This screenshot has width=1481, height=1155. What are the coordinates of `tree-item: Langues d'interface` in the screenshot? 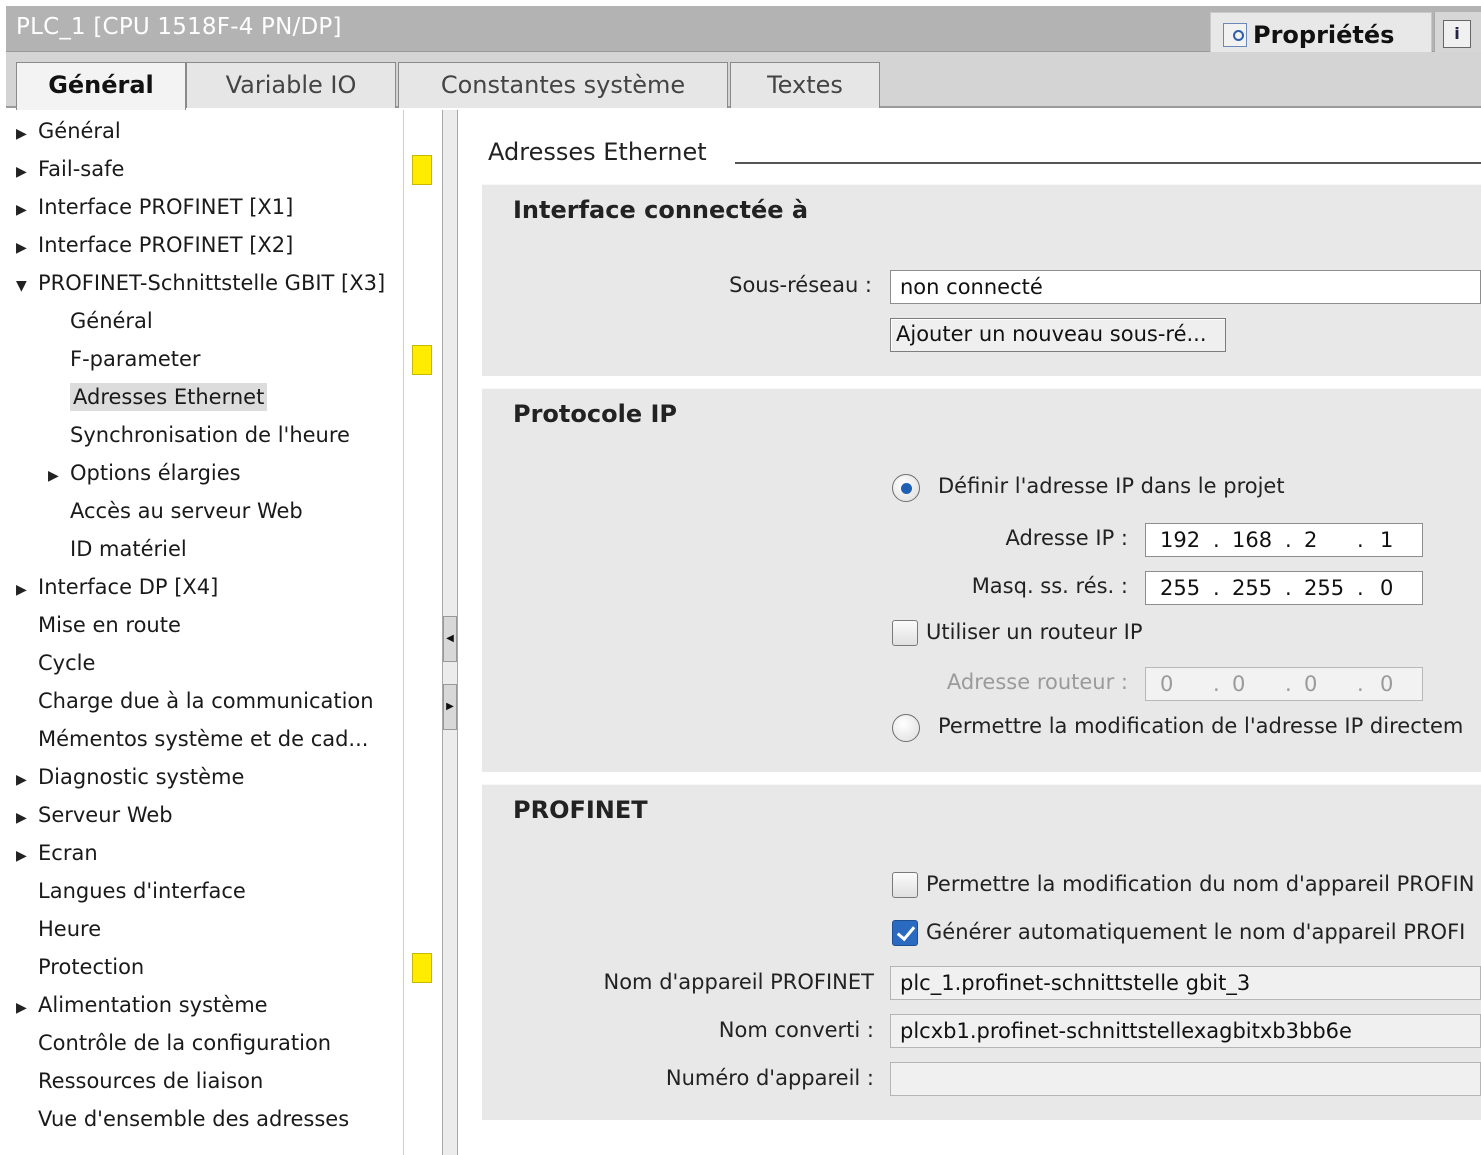 It's located at (142, 891).